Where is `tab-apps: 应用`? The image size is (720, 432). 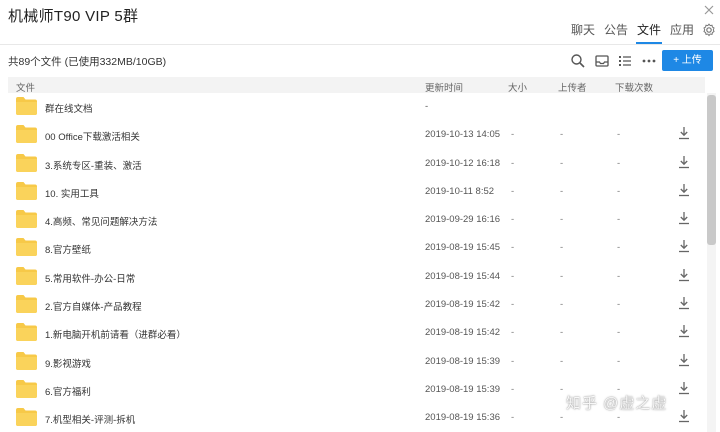 tab-apps: 应用 is located at coordinates (682, 32).